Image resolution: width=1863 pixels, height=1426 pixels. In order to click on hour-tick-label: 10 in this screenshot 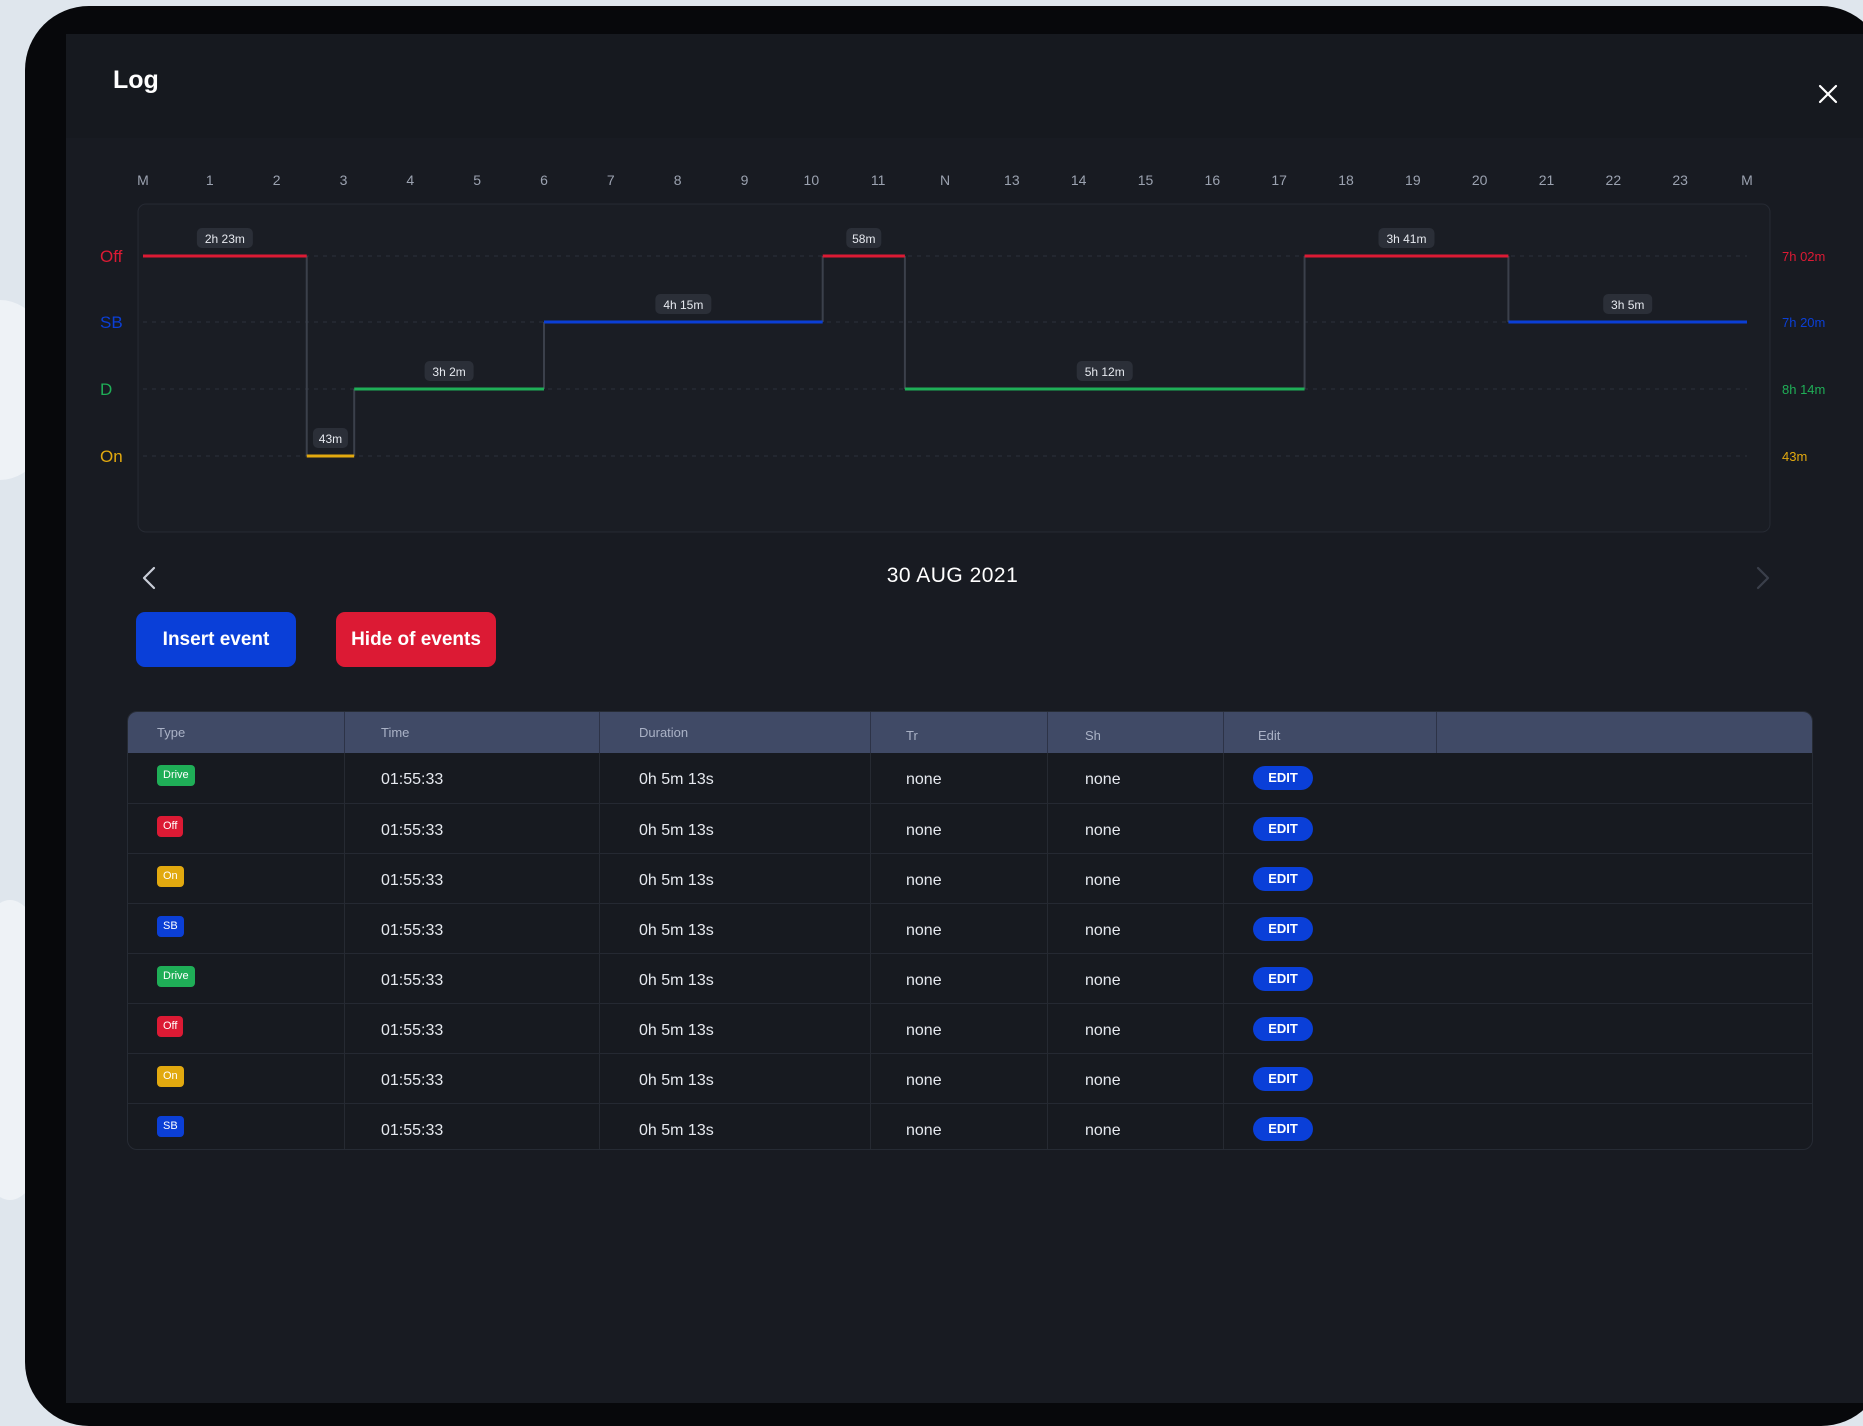, I will do `click(812, 180)`.